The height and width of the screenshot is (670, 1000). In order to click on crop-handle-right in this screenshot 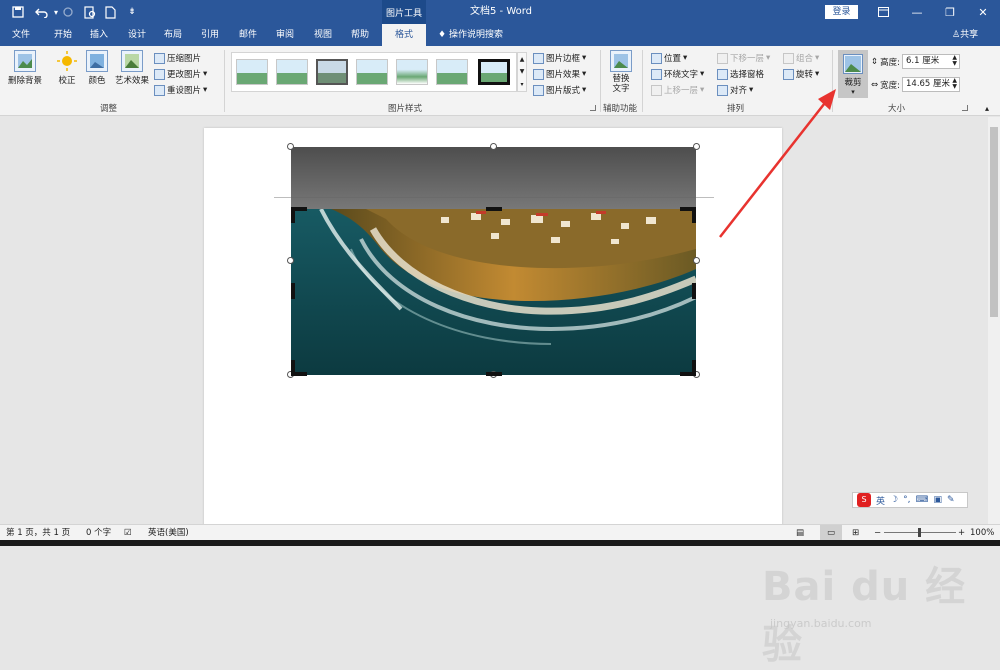, I will do `click(694, 291)`.